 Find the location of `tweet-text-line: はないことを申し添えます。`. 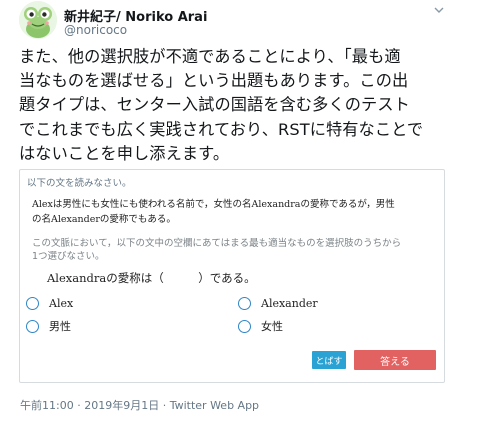

tweet-text-line: はないことを申し添えます。 is located at coordinates (124, 153).